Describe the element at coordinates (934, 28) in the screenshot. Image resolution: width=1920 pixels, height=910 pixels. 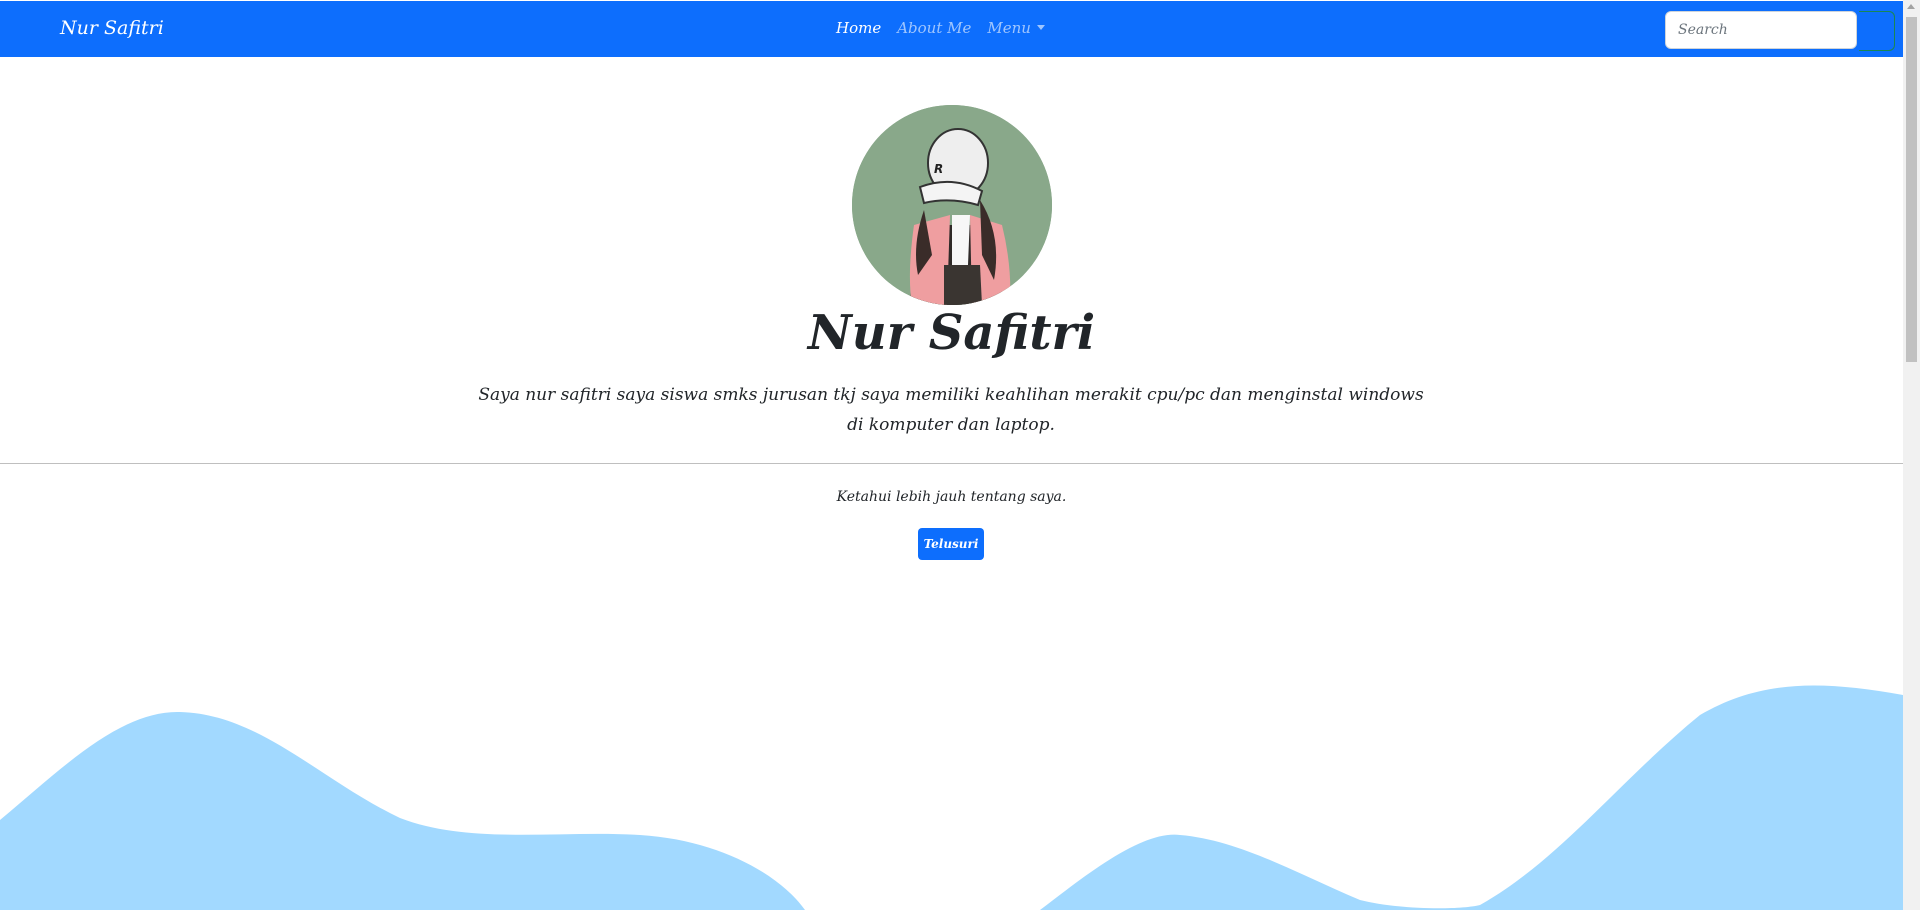
I see `nav-link-about-me: About Me` at that location.